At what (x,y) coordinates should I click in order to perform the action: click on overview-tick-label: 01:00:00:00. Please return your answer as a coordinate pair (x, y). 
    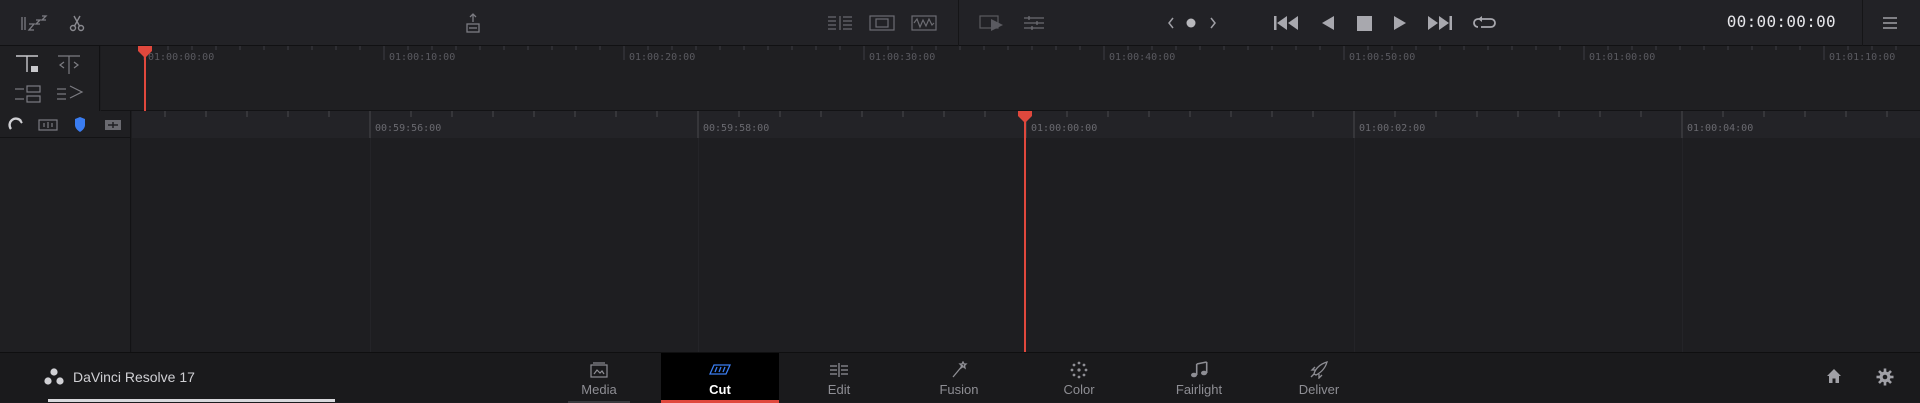
    Looking at the image, I should click on (181, 57).